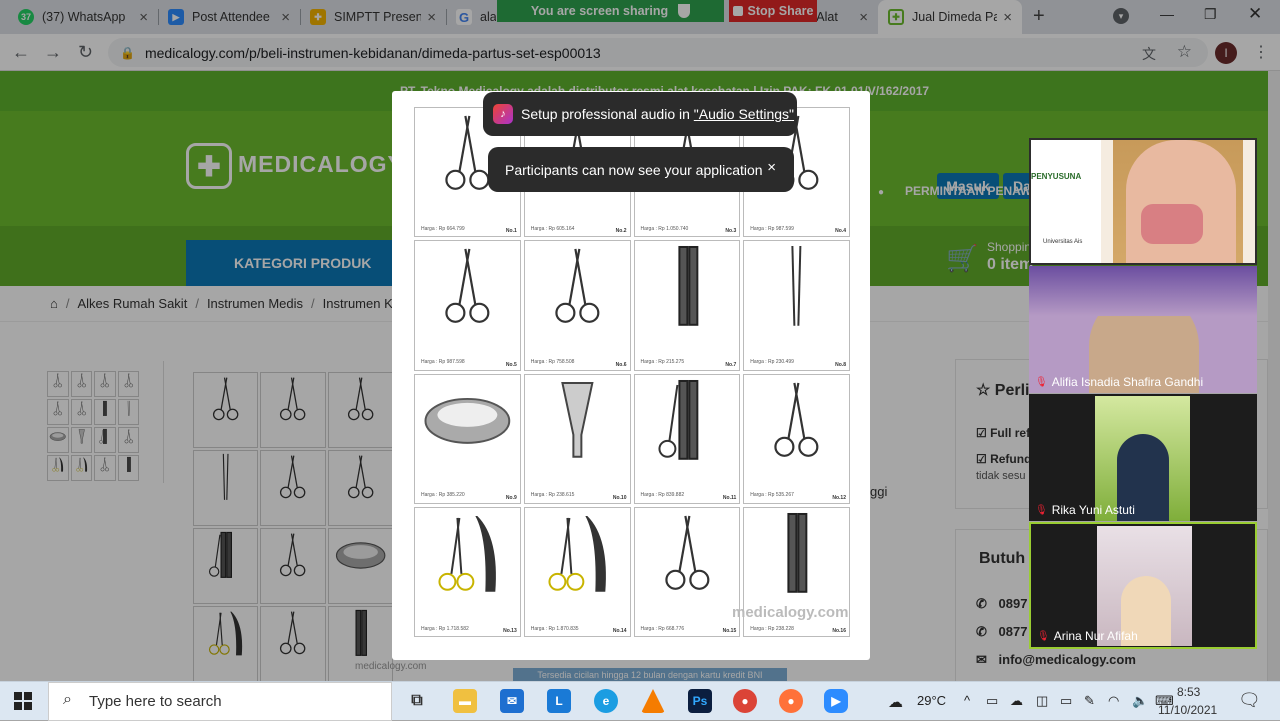 The height and width of the screenshot is (721, 1280). Describe the element at coordinates (1056, 660) in the screenshot. I see `email-line: ✉ info@medicalogy.com` at that location.